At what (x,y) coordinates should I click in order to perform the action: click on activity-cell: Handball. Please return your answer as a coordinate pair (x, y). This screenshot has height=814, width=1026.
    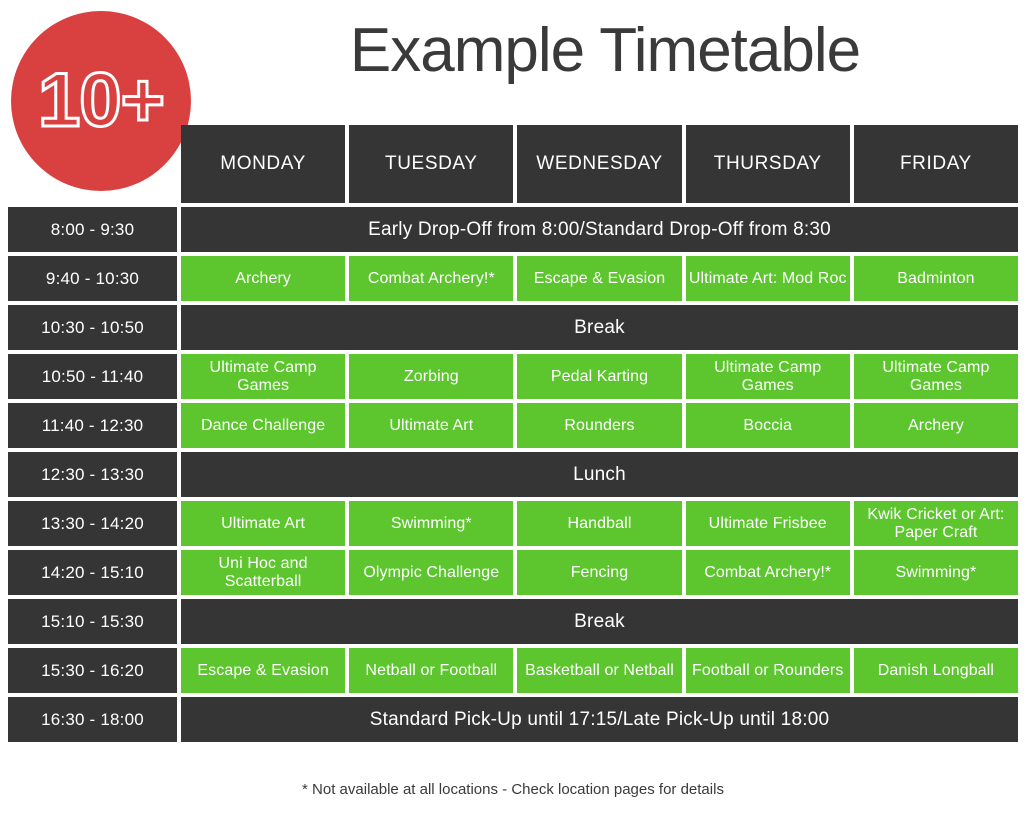
    Looking at the image, I should click on (599, 523).